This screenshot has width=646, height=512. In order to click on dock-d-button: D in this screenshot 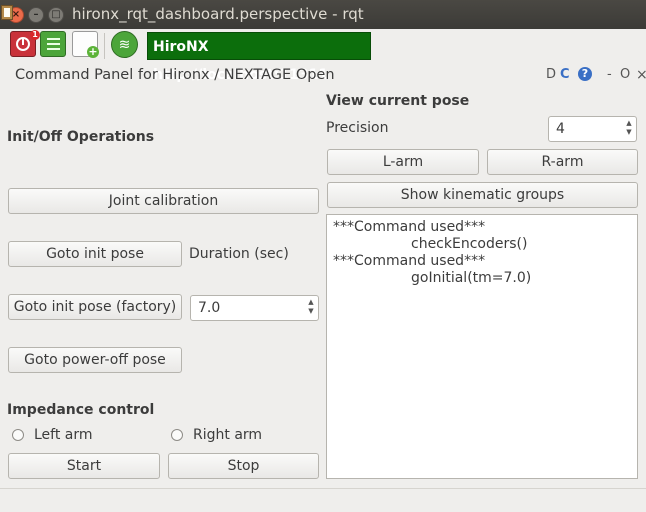, I will do `click(551, 74)`.